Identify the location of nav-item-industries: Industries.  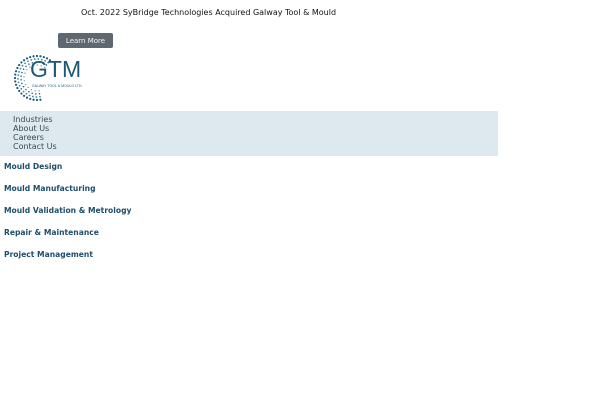
(255, 119).